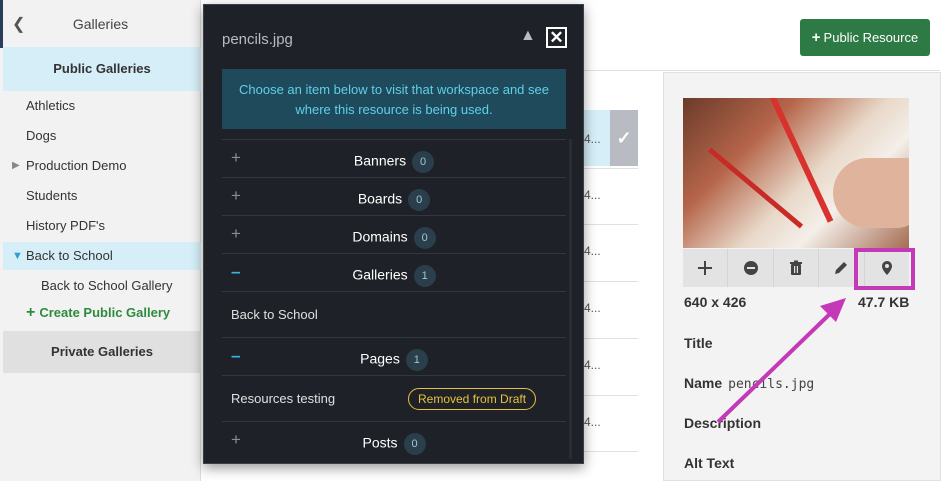 The width and height of the screenshot is (951, 481). What do you see at coordinates (380, 442) in the screenshot?
I see `category-name: Posts` at bounding box center [380, 442].